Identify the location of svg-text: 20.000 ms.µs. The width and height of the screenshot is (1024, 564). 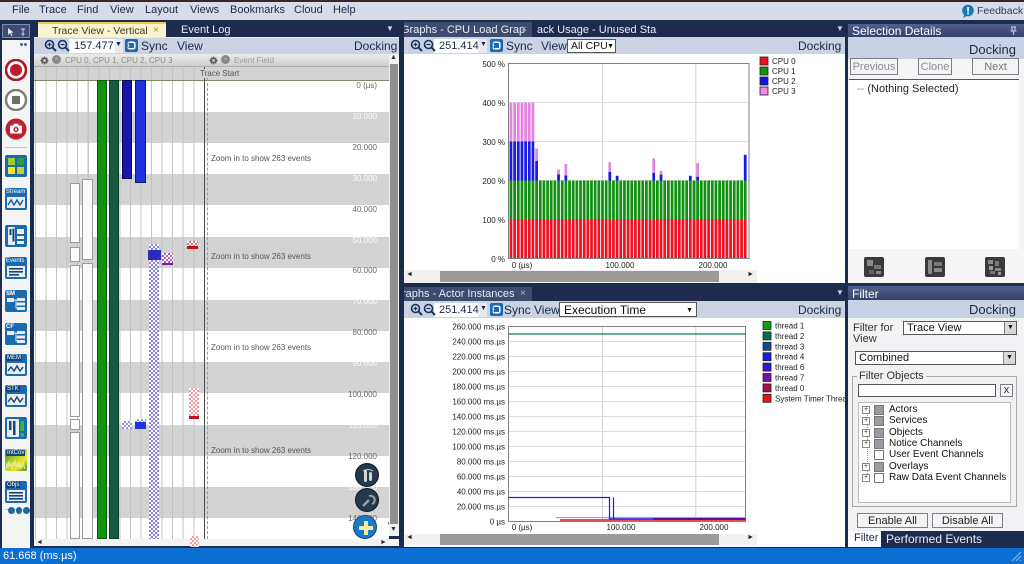
(481, 507).